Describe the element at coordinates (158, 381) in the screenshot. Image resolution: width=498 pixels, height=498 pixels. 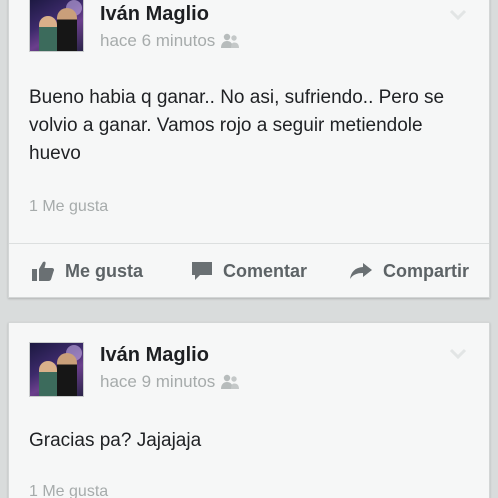
I see `timestamp-text: hace 9 minutos` at that location.